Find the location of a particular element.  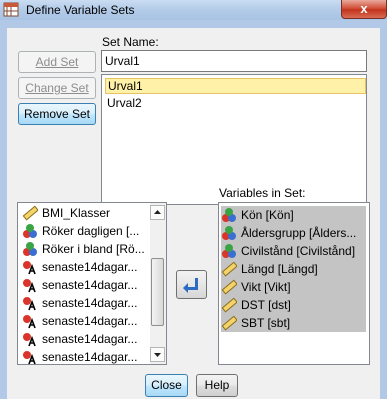

chevron-down-icon is located at coordinates (157, 355).